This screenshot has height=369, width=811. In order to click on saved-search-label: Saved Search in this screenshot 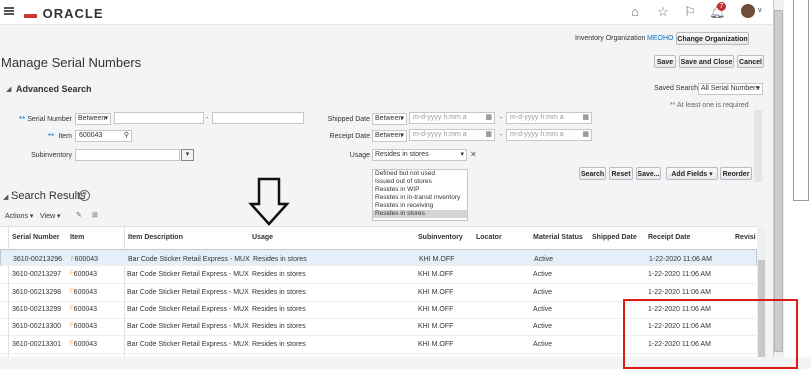, I will do `click(676, 88)`.